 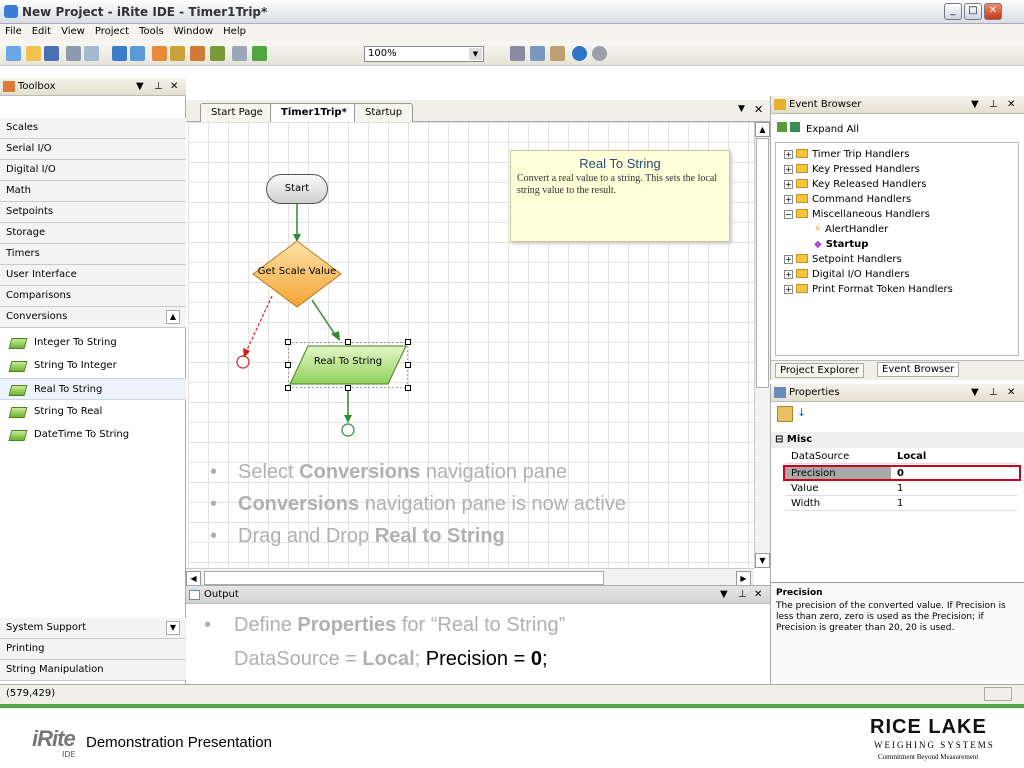 What do you see at coordinates (847, 274) in the screenshot?
I see `tree-item: + Digital I/O Handlers` at bounding box center [847, 274].